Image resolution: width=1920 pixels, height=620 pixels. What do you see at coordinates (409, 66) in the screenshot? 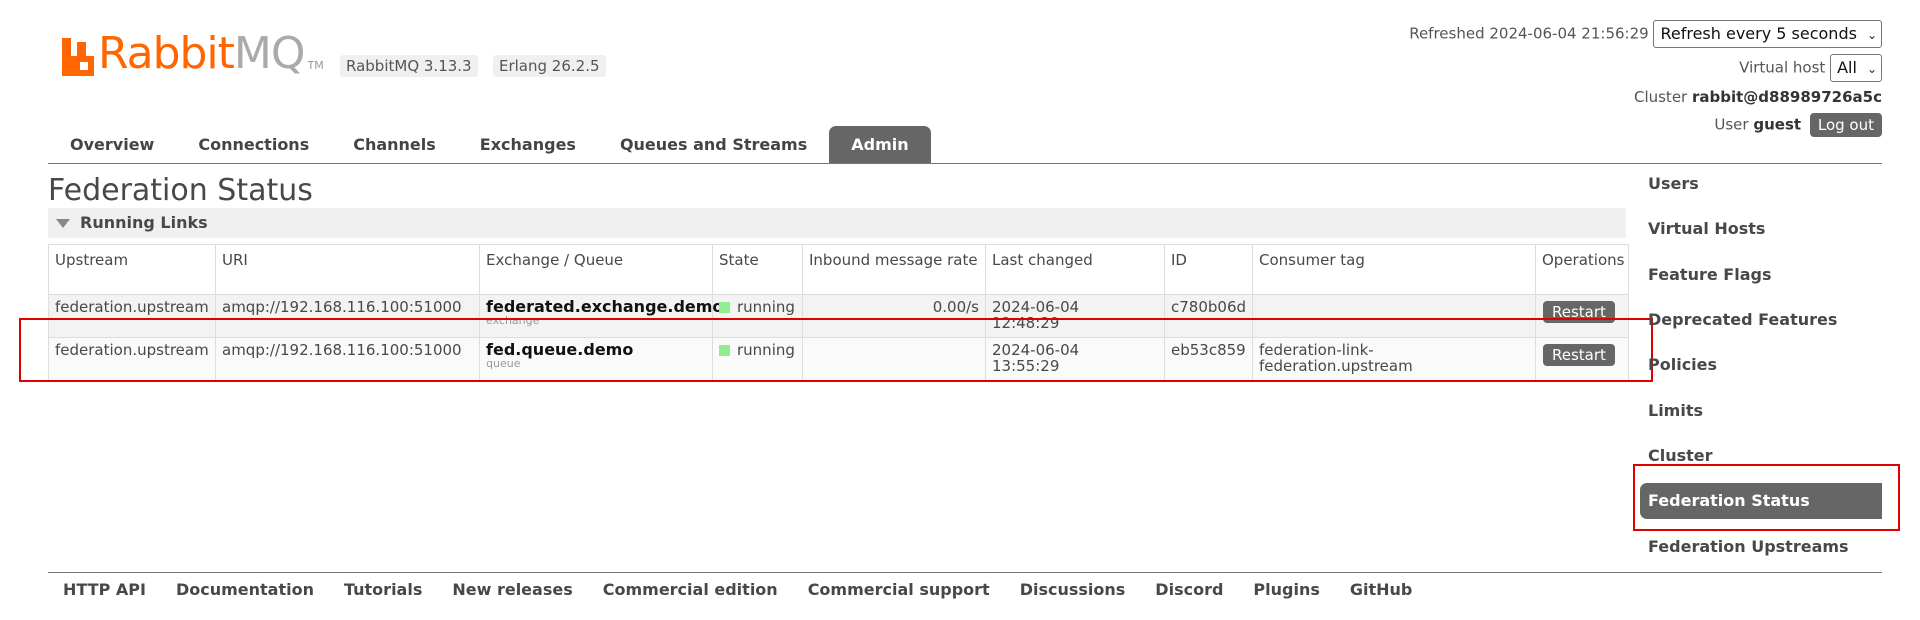
I see `rabbitmq-version-badge: RabbitMQ 3.13.3` at bounding box center [409, 66].